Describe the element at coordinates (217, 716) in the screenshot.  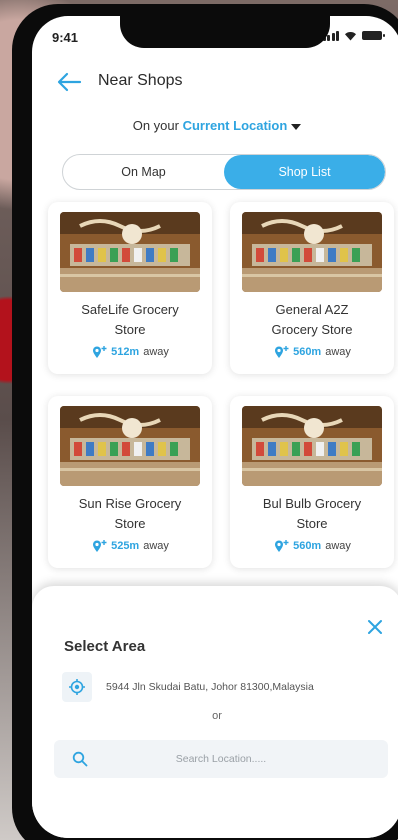
I see `or-divider: or` at that location.